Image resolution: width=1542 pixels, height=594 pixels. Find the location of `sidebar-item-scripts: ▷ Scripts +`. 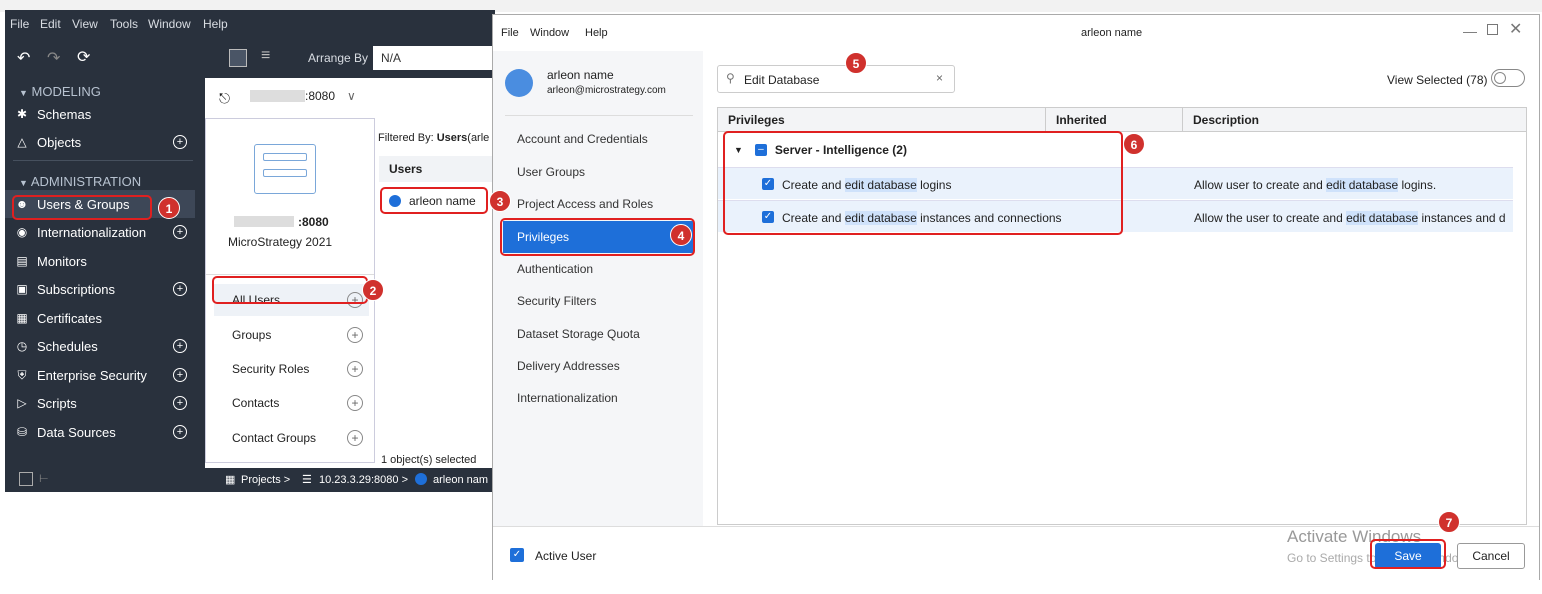

sidebar-item-scripts: ▷ Scripts + is located at coordinates (100, 403).